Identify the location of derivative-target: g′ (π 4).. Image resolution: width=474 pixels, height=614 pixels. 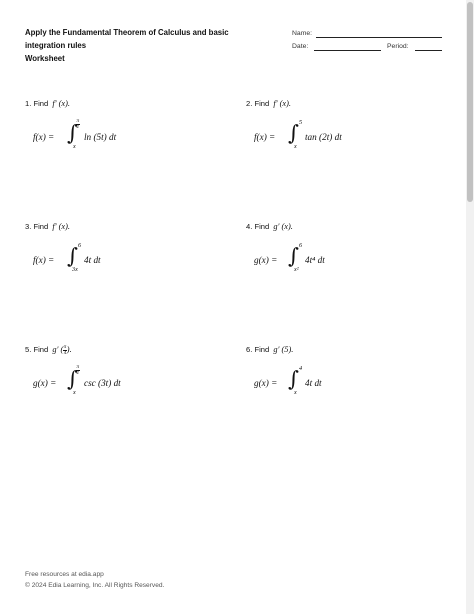
(62, 350).